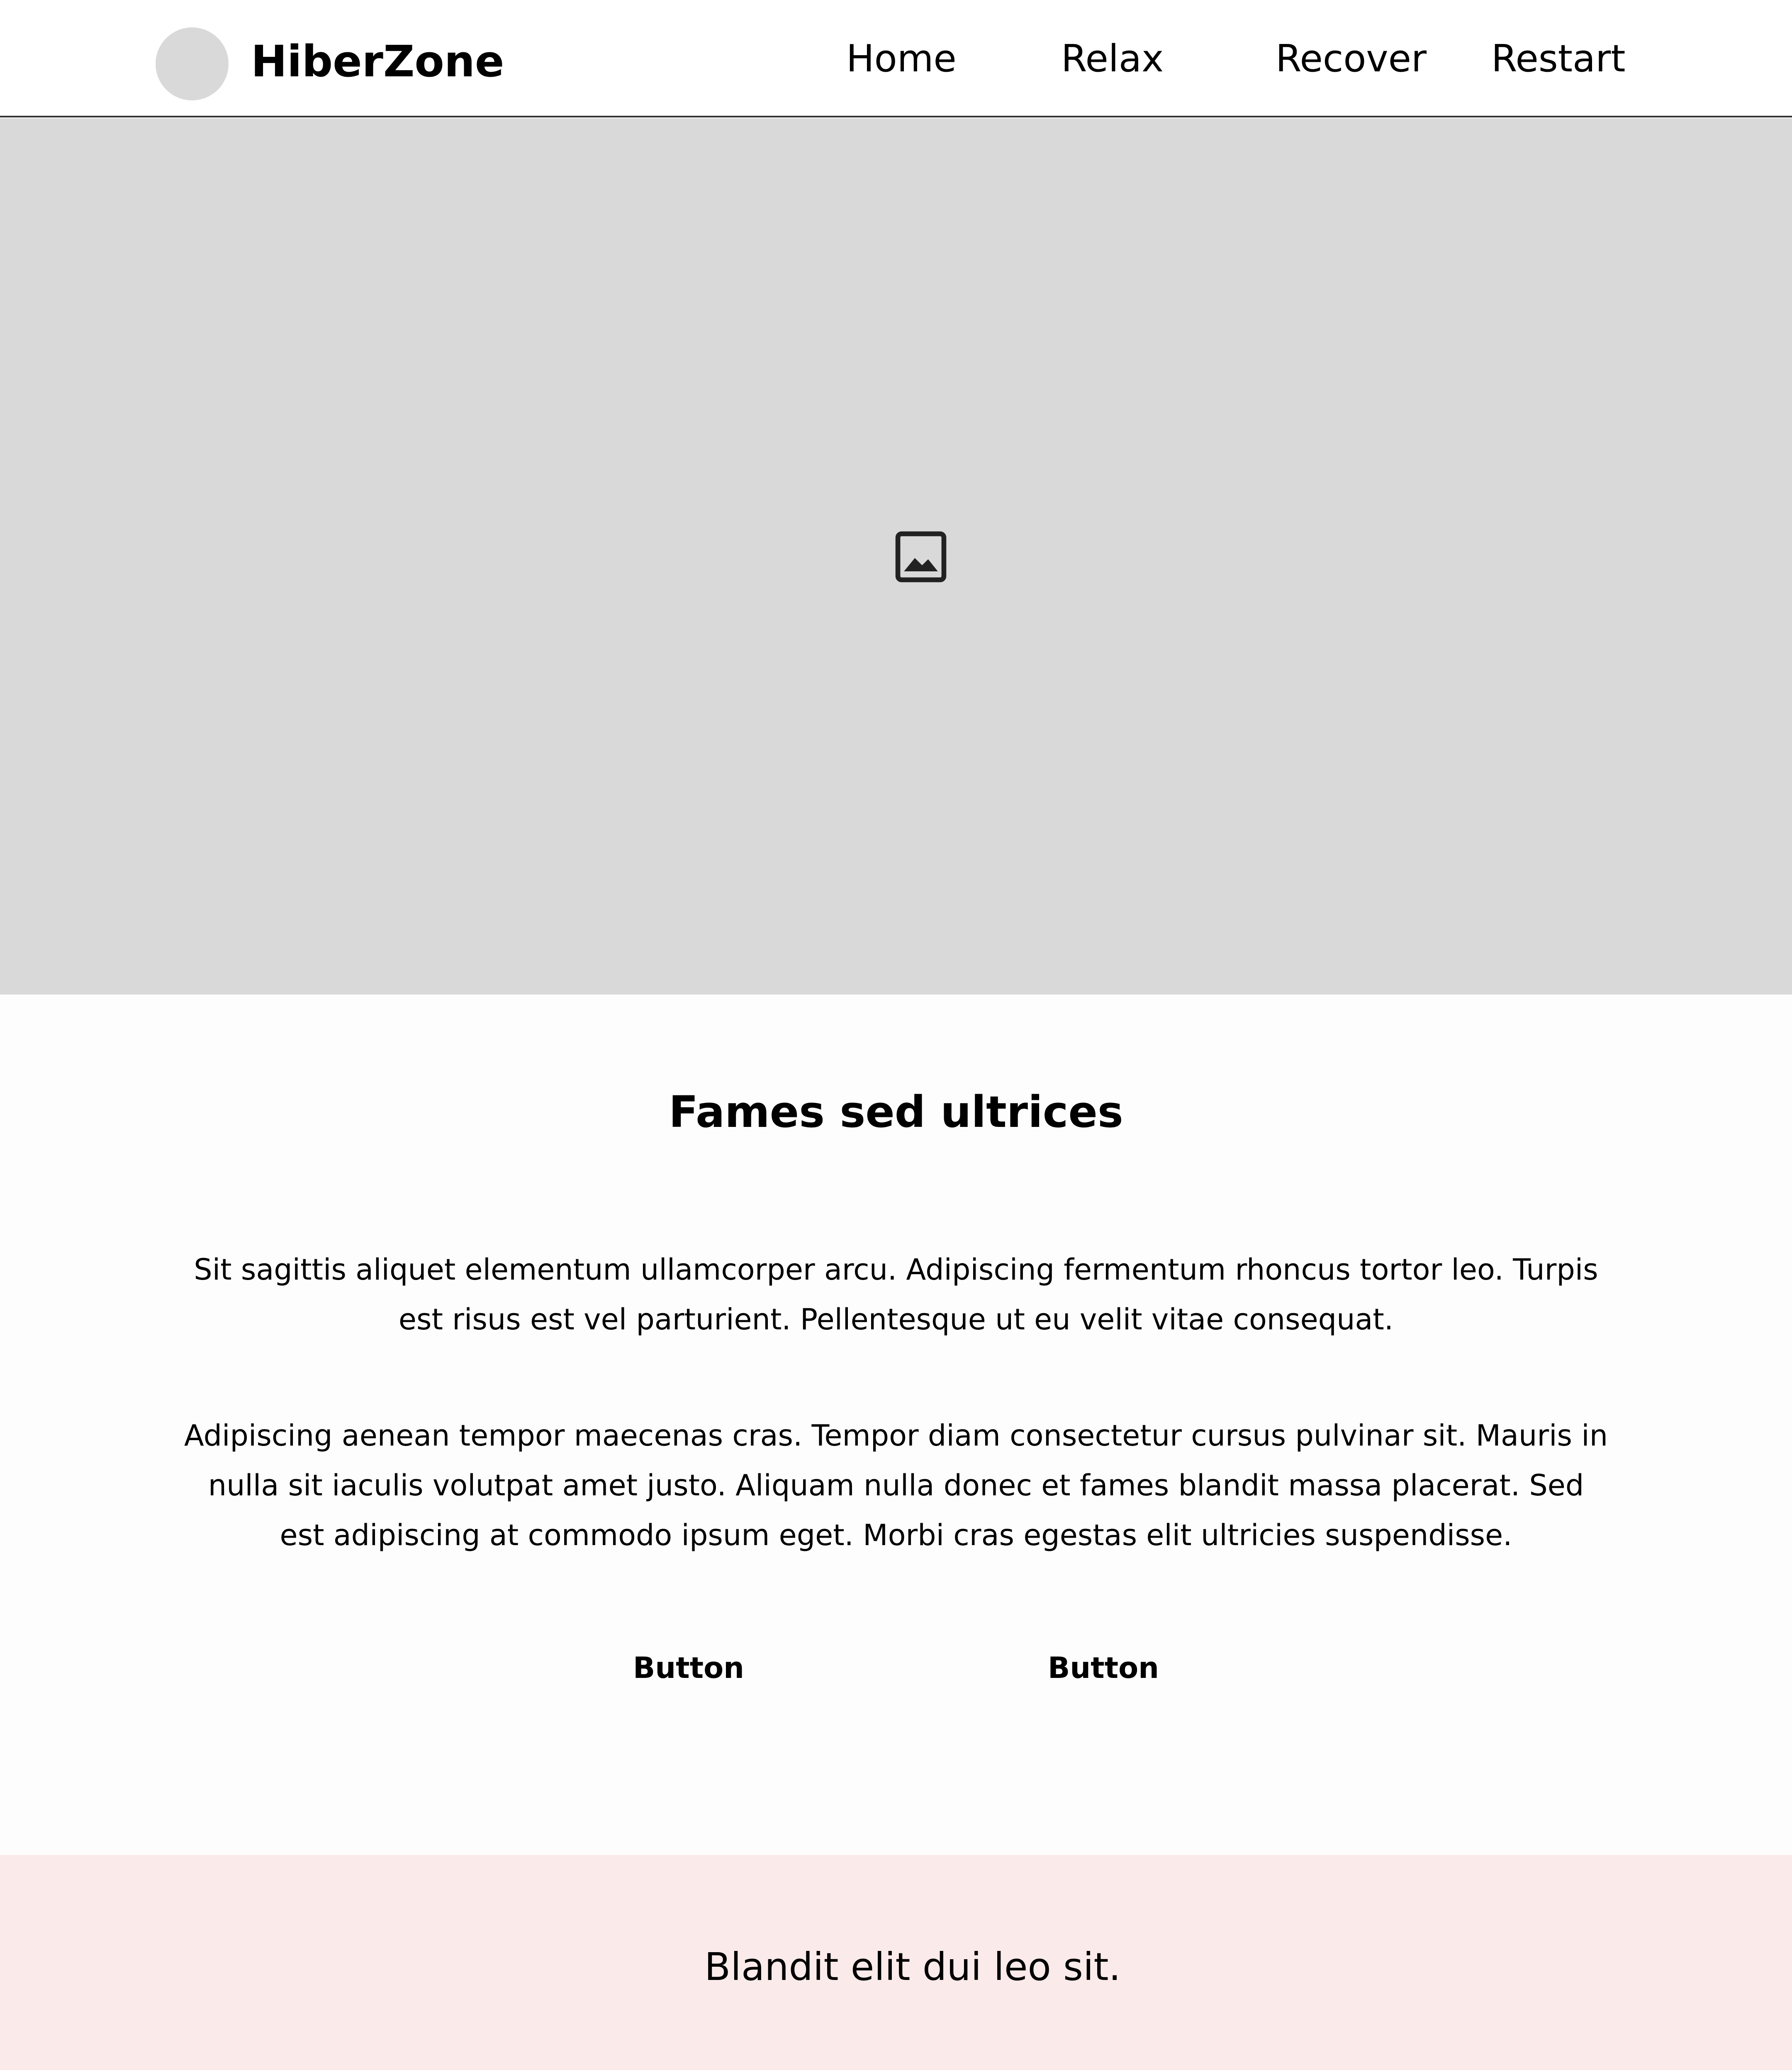 The image size is (1792, 2070). I want to click on nav-item-relax: Relax, so click(1112, 59).